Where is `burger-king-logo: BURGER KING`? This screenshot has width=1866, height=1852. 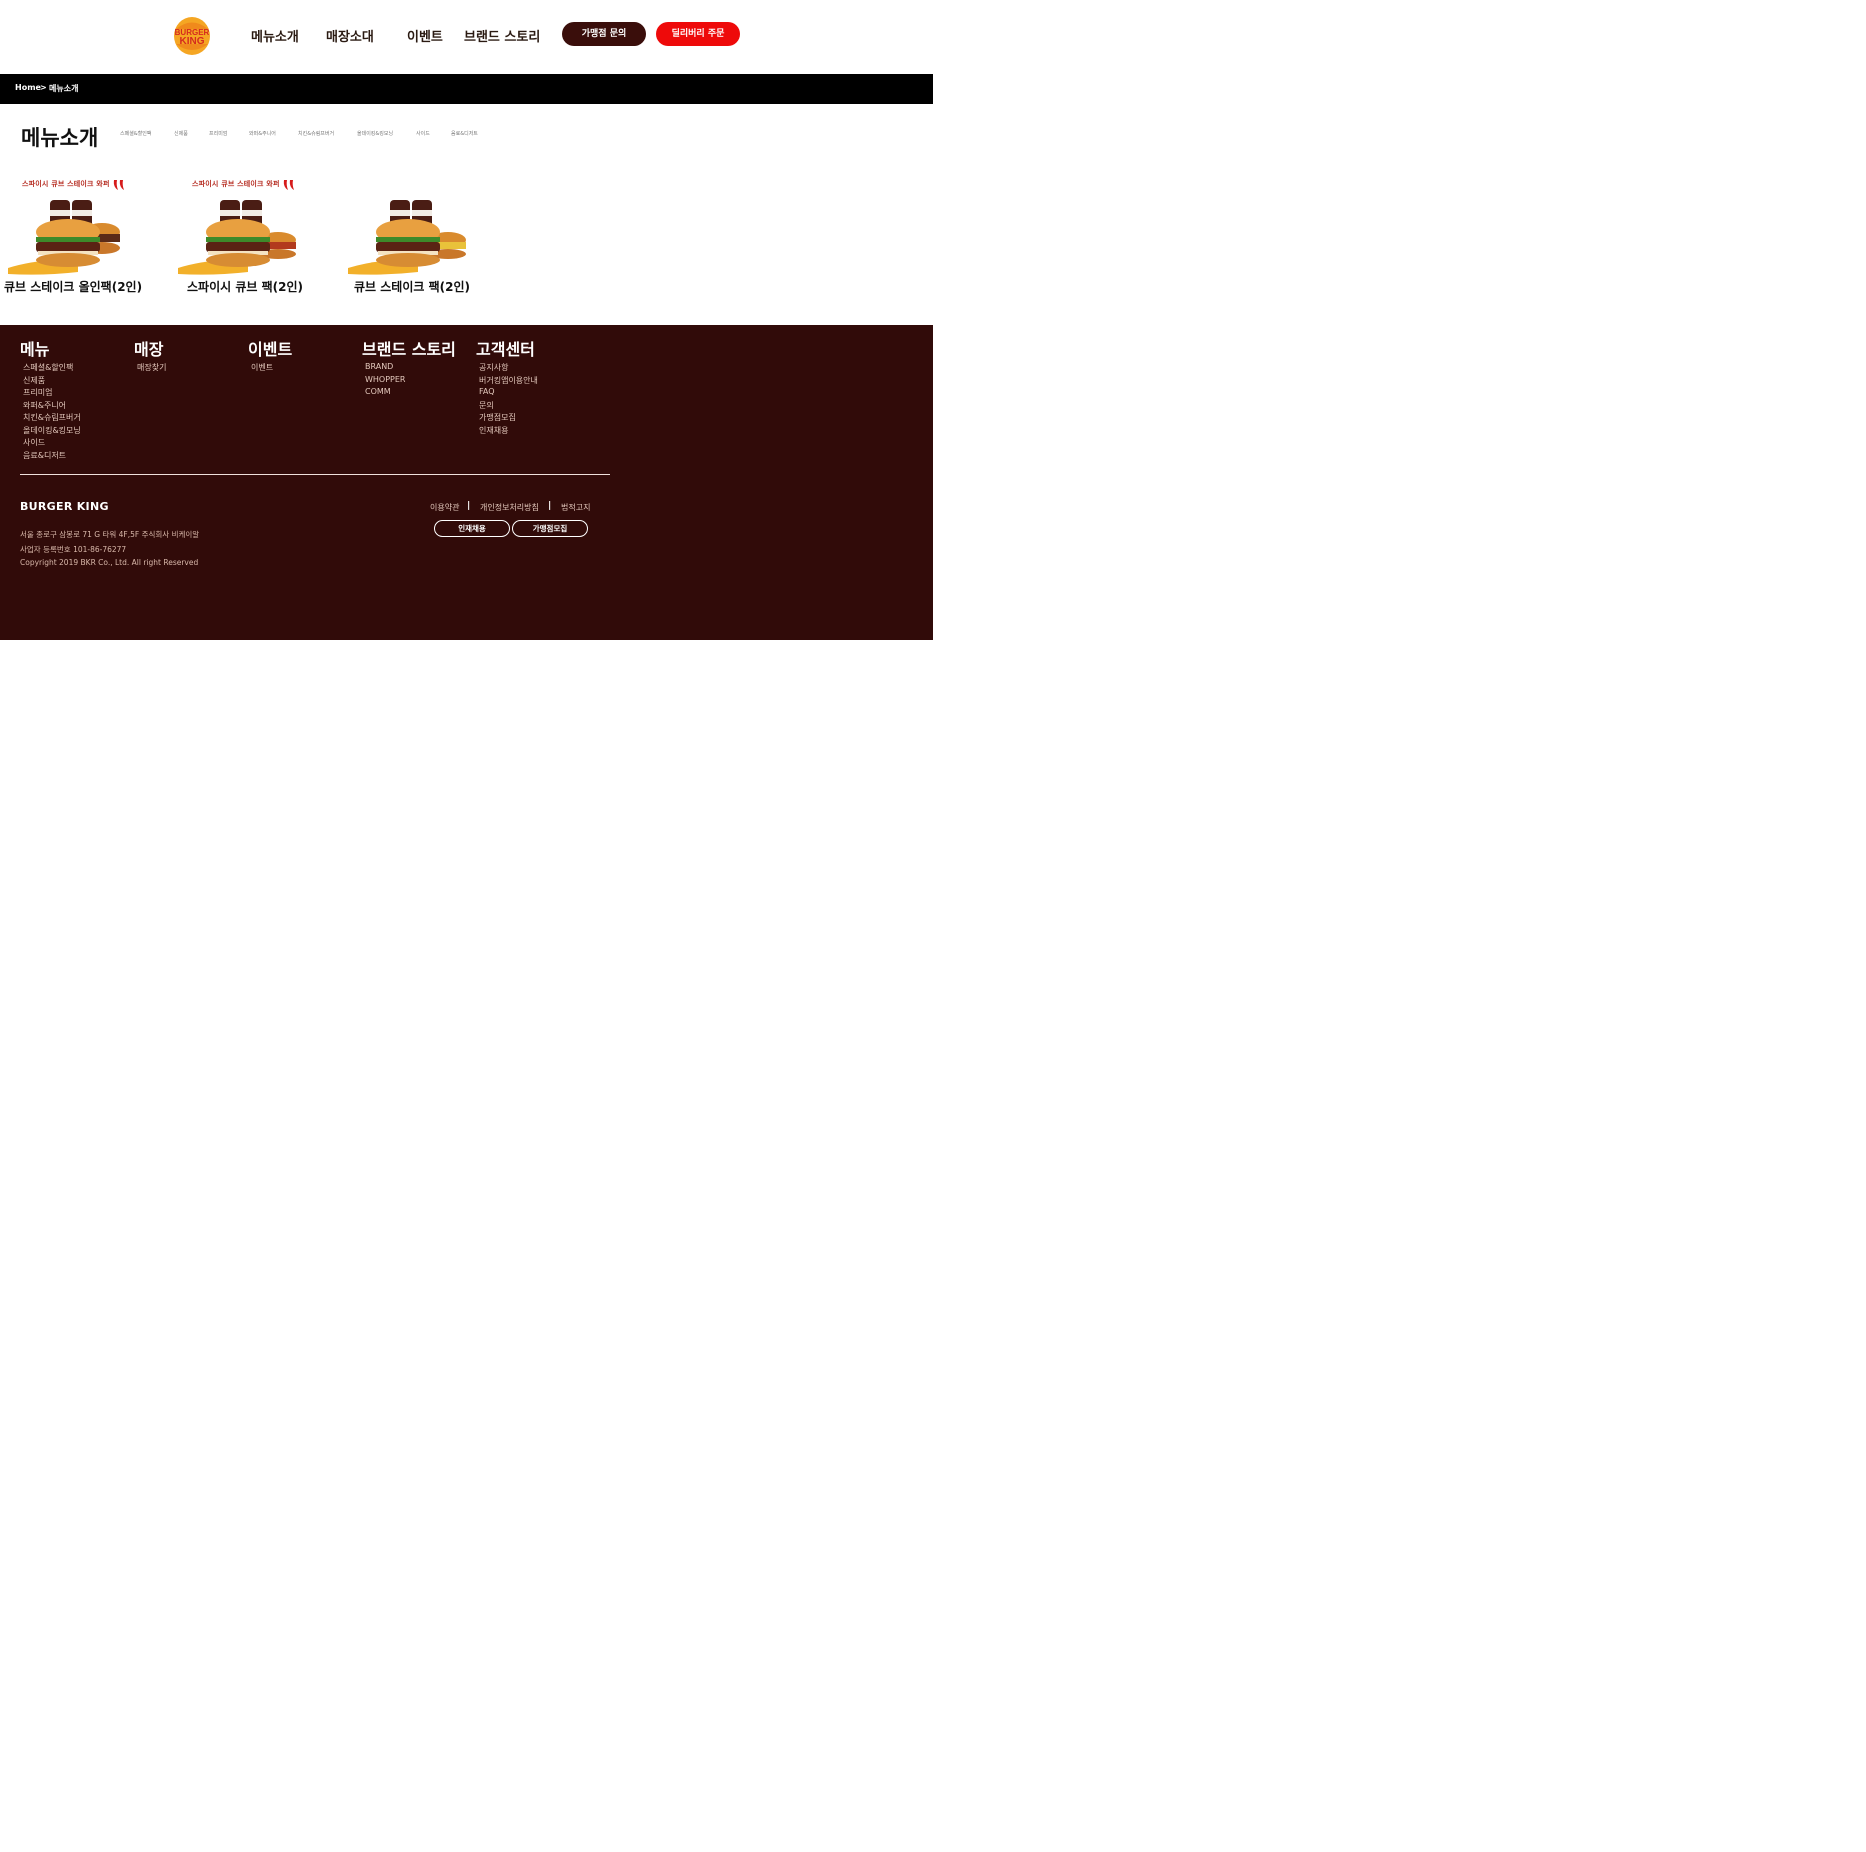 burger-king-logo: BURGER KING is located at coordinates (192, 36).